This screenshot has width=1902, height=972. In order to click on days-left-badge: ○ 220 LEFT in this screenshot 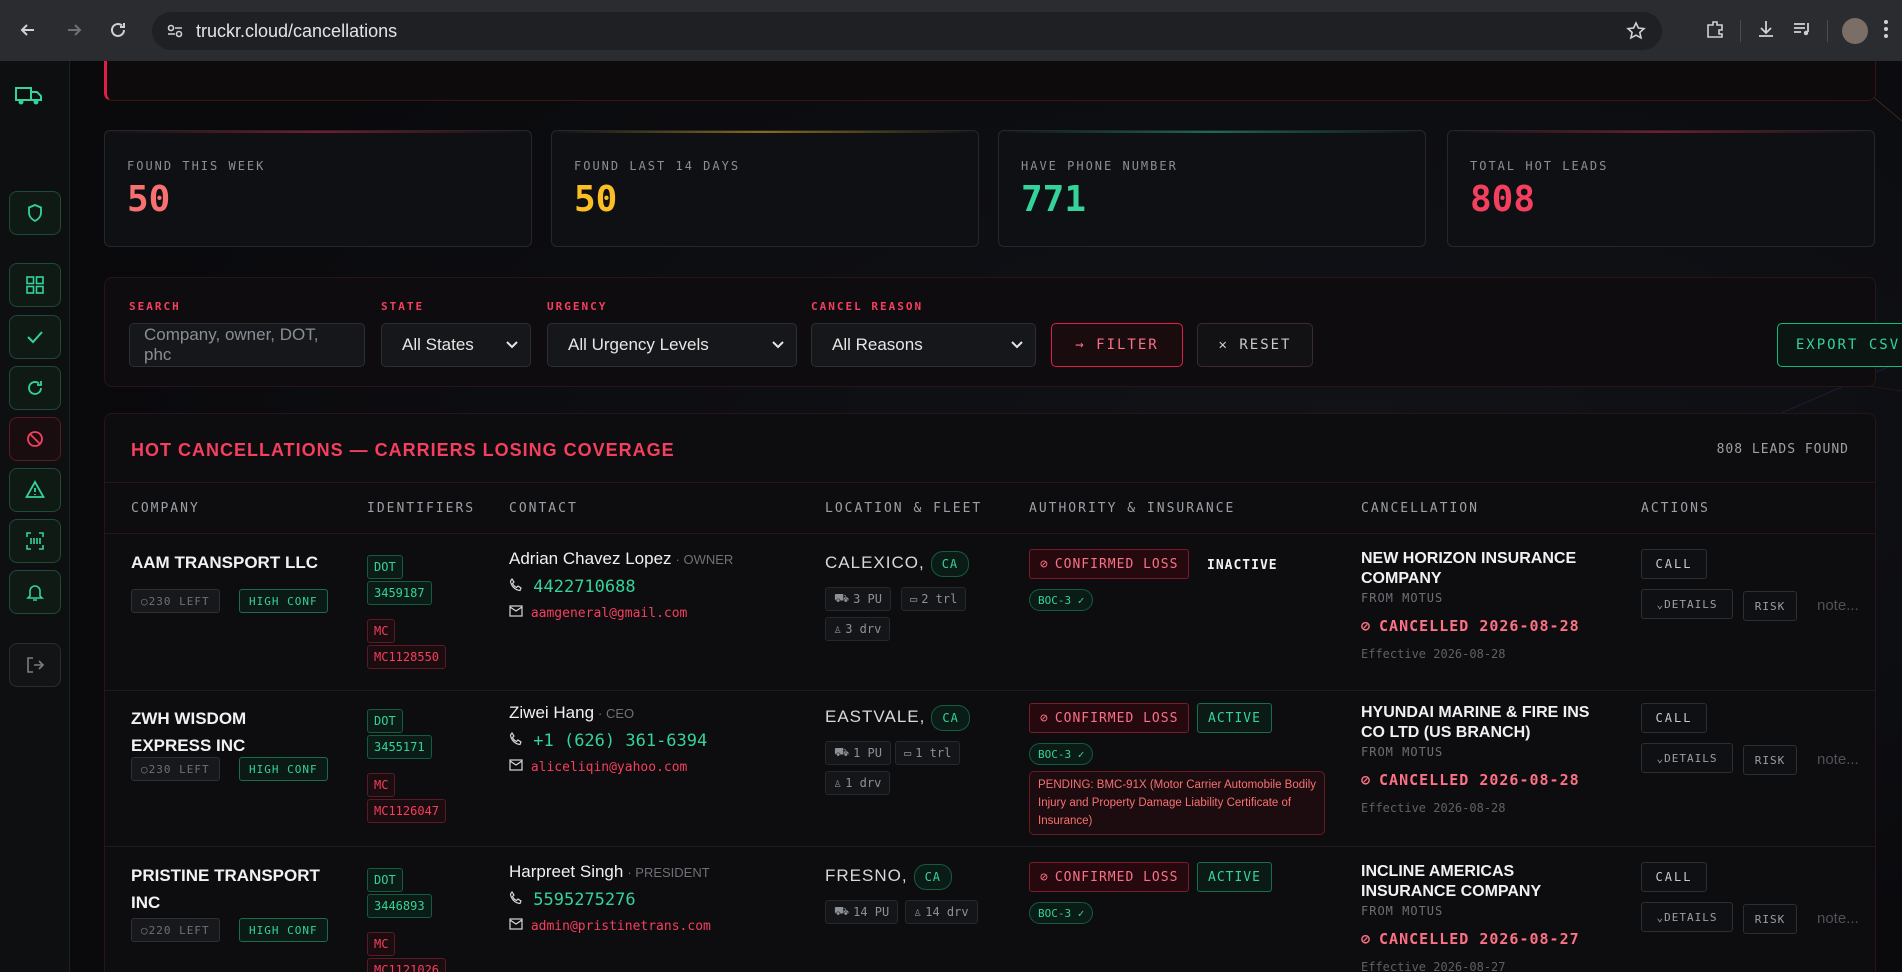, I will do `click(175, 930)`.